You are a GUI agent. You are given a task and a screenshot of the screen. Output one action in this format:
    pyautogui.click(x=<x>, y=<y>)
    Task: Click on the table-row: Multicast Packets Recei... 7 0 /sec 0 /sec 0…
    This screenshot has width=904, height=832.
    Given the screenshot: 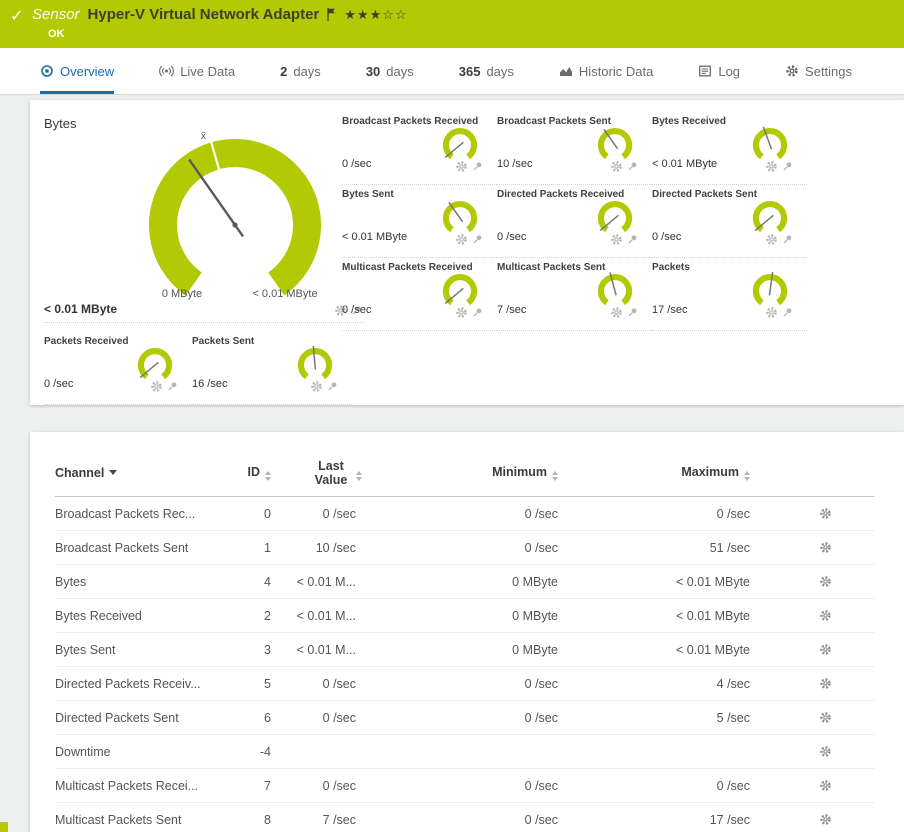 What is the action you would take?
    pyautogui.click(x=464, y=786)
    